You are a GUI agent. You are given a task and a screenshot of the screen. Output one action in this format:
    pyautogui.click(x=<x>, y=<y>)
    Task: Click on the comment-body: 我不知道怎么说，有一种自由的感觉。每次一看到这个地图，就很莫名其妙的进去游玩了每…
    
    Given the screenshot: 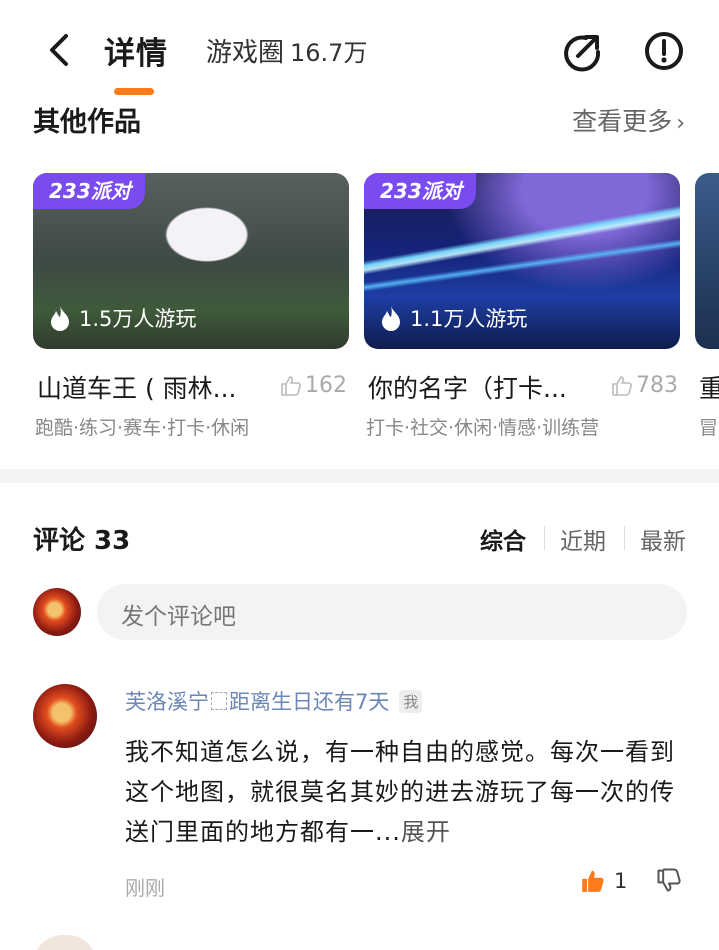 What is the action you would take?
    pyautogui.click(x=410, y=792)
    